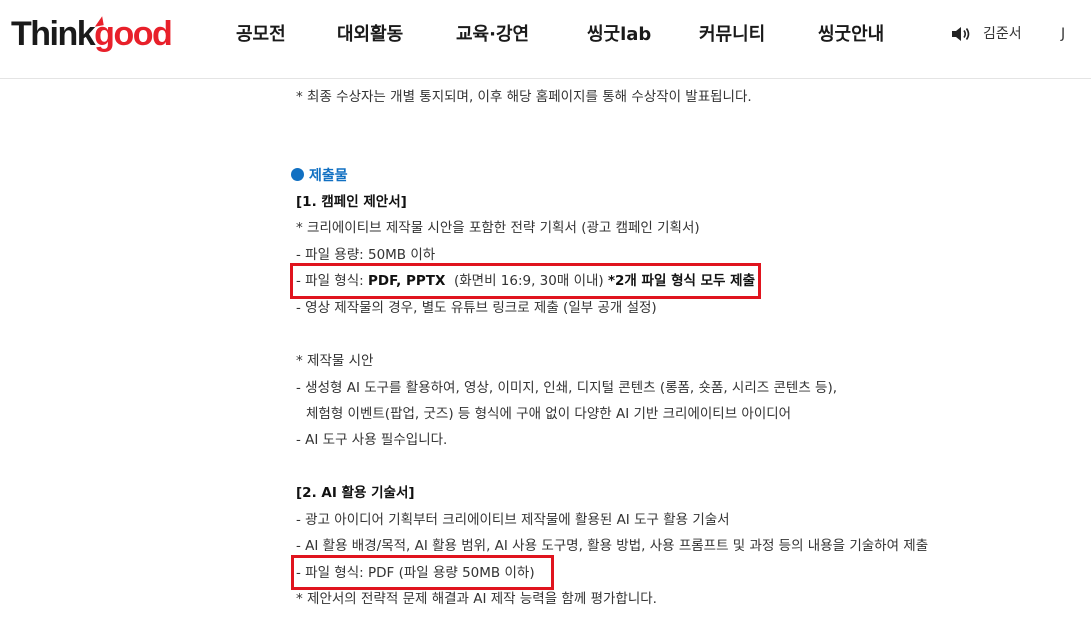  Describe the element at coordinates (366, 255) in the screenshot. I see `part1-size: - 파일 용량: 50MB 이하` at that location.